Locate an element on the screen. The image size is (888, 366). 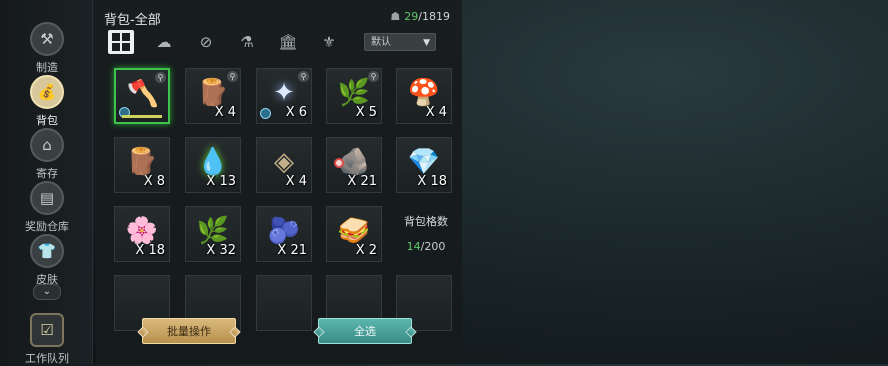
item-quantity: X 5 is located at coordinates (366, 112).